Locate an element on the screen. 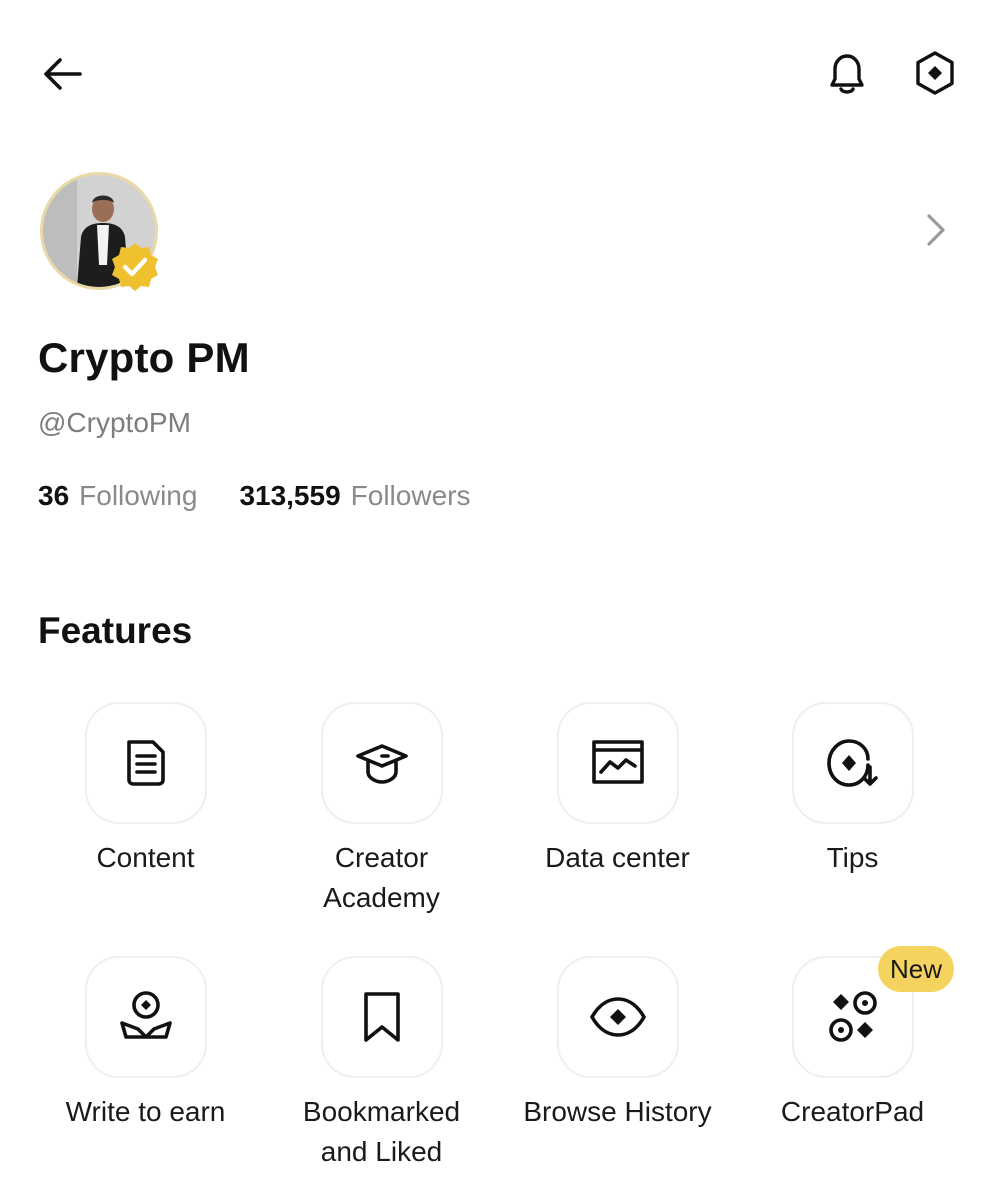 The width and height of the screenshot is (999, 1200). followers-label: Followers is located at coordinates (410, 495).